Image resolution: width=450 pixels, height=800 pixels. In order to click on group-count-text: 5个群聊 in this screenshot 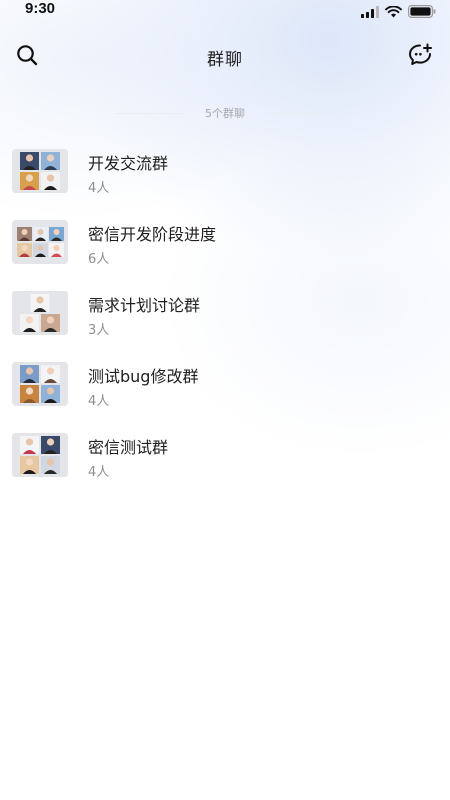, I will do `click(225, 113)`.